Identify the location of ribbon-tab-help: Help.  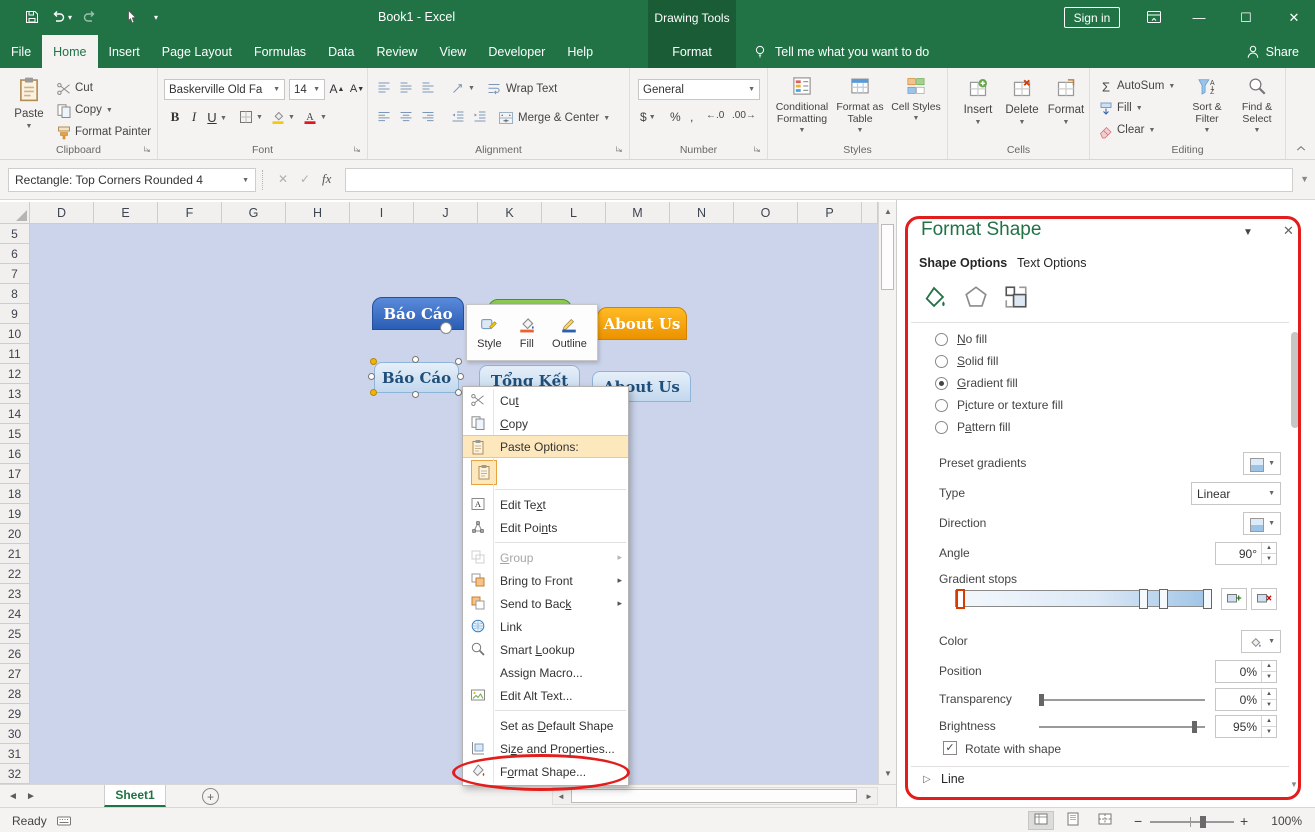
(580, 51).